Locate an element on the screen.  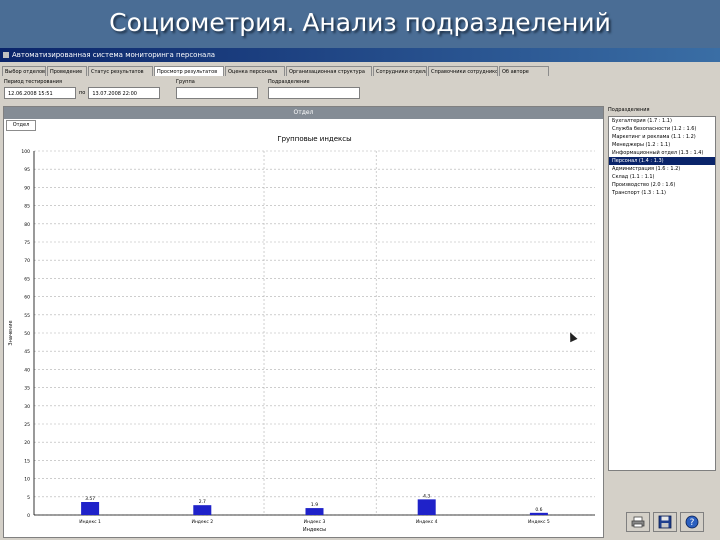
subdivision-filter-label: Подразделение is located at coordinates (289, 82).